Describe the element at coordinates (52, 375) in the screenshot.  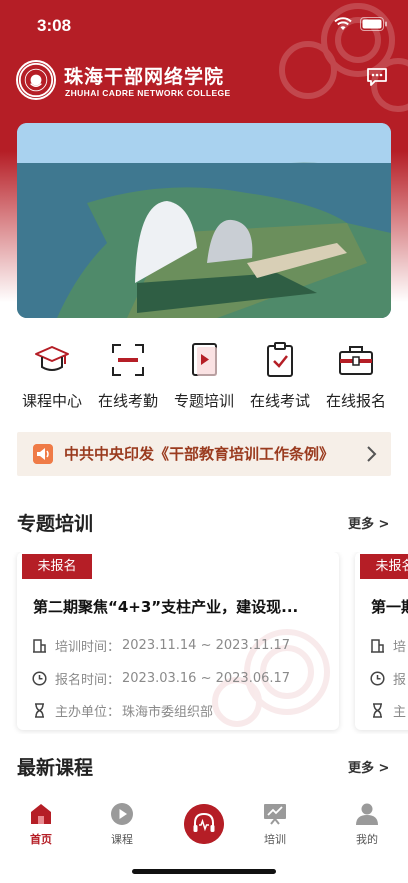
I see `quick-nav-course-center: 课程中心` at that location.